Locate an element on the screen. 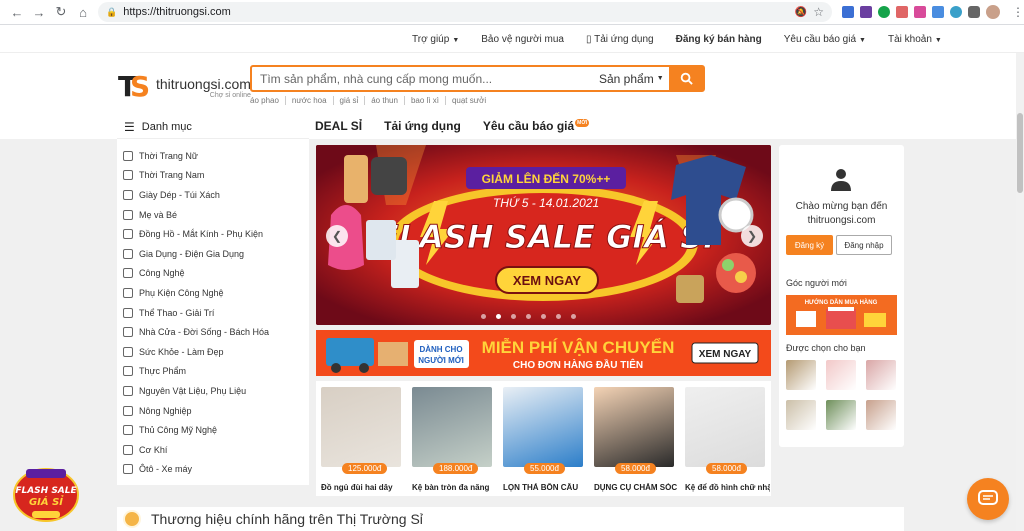 This screenshot has width=1024, height=531. notifications-off-icon: 🔕 is located at coordinates (801, 12).